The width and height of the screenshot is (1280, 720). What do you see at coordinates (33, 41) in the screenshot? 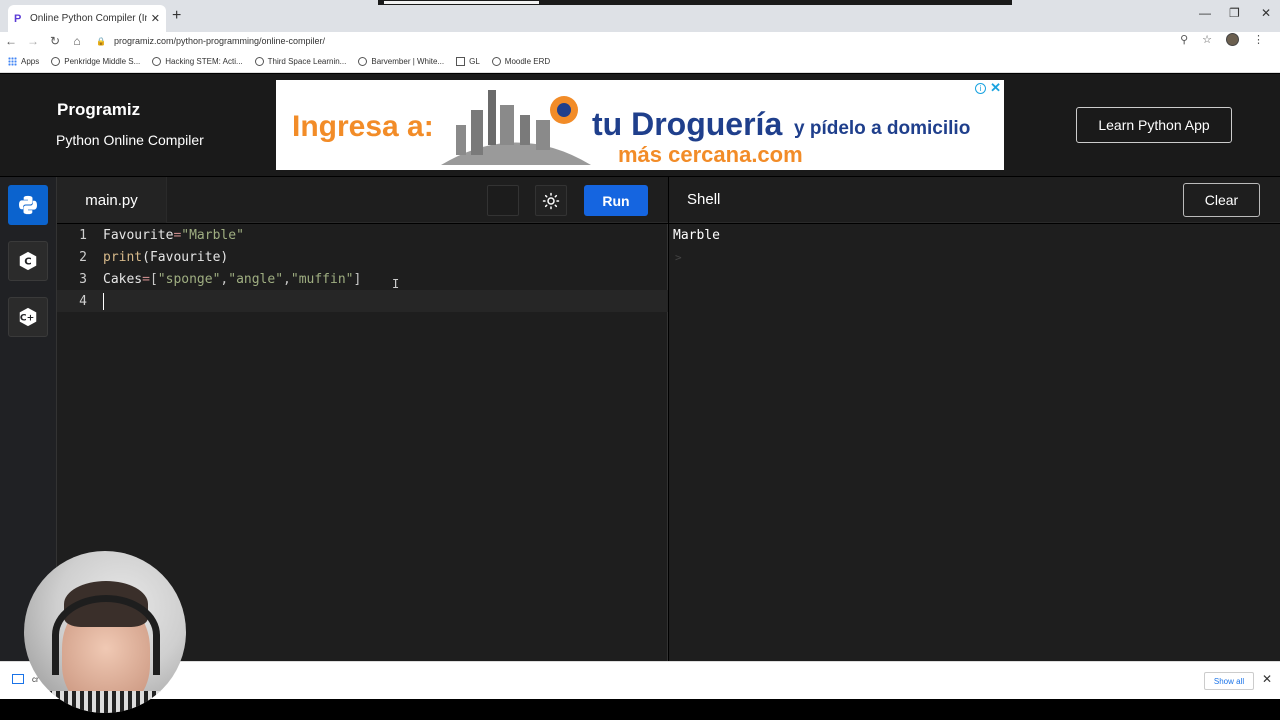
I see `forward-icon: →` at bounding box center [33, 41].